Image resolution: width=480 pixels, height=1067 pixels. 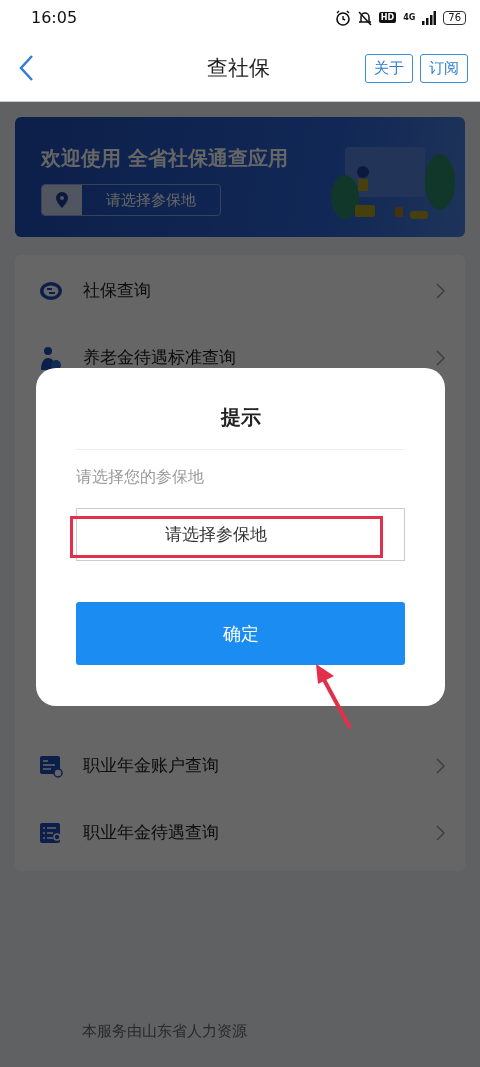 I want to click on header-button: 订阅, so click(x=444, y=68).